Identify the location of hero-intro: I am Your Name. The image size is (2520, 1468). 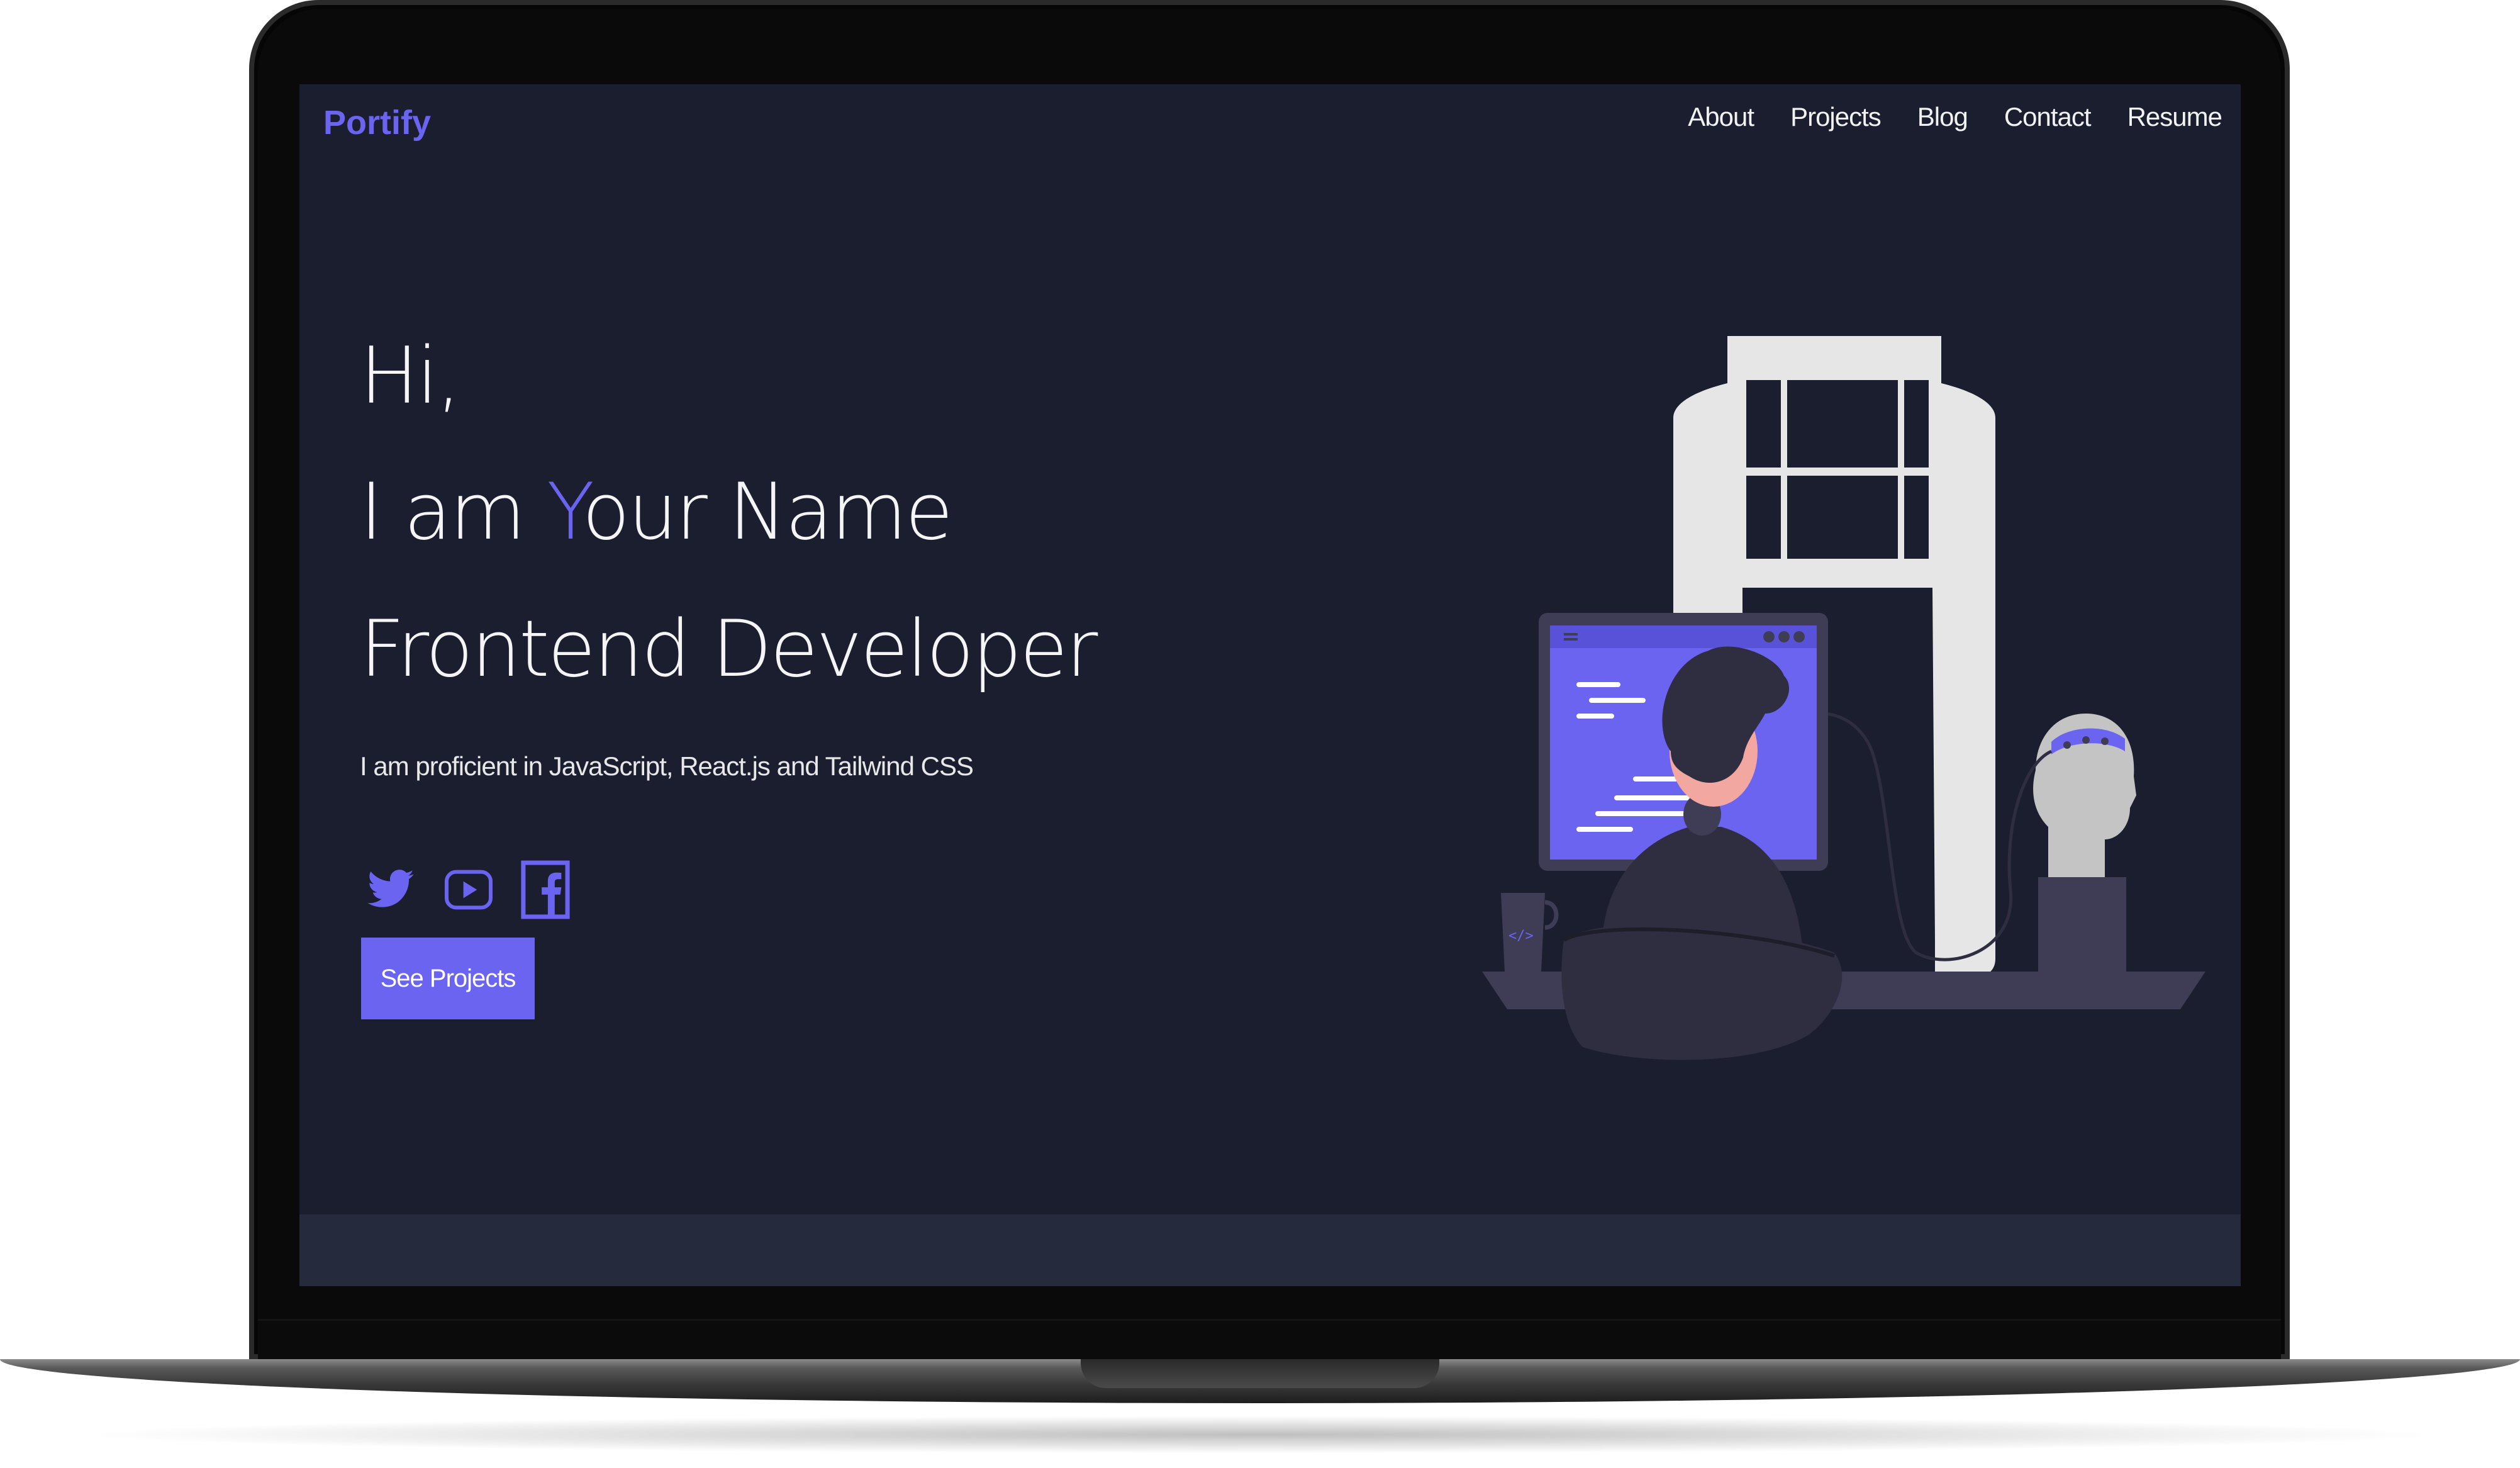
(656, 512).